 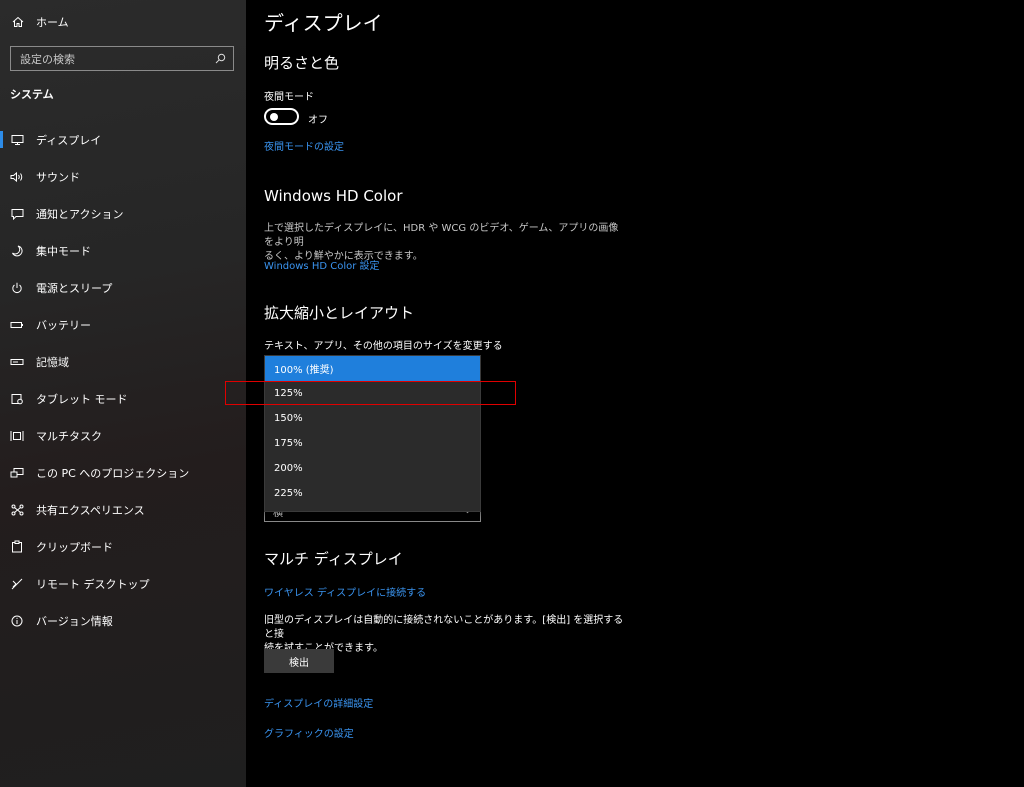 I want to click on sidebar-item-label: 通知とアクション, so click(x=80, y=214).